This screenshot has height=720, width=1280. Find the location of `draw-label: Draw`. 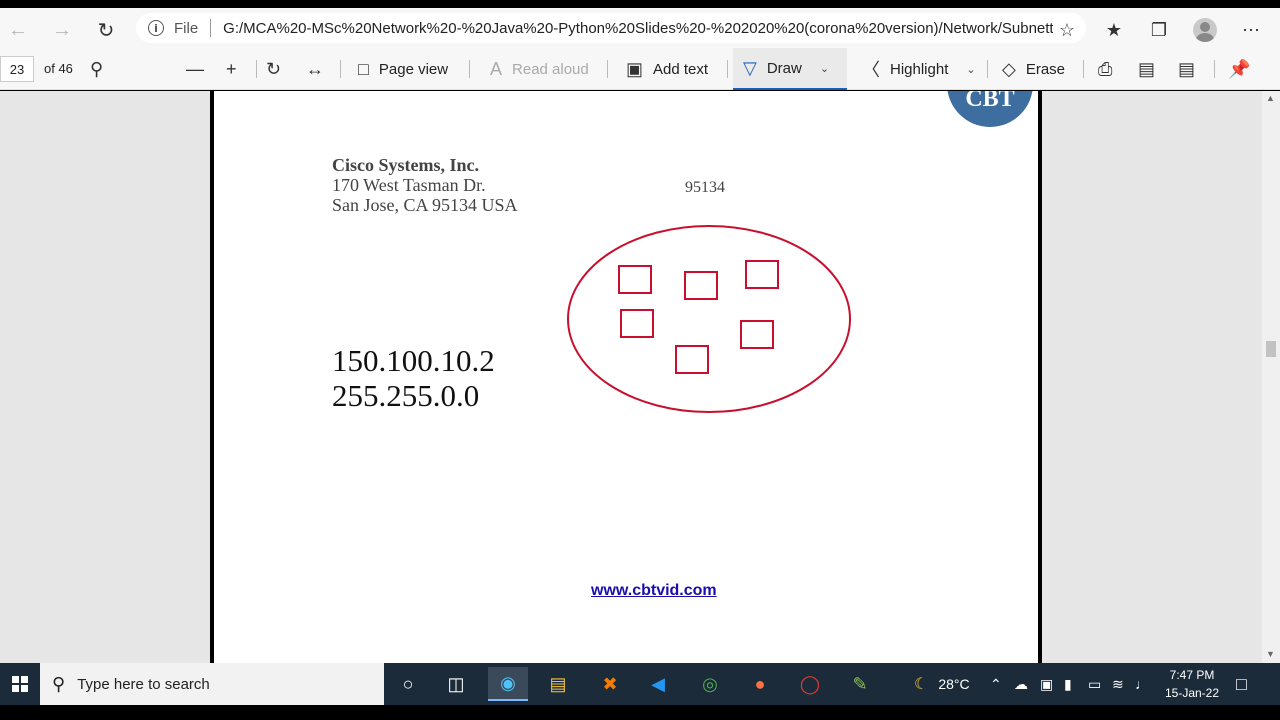

draw-label: Draw is located at coordinates (784, 68).